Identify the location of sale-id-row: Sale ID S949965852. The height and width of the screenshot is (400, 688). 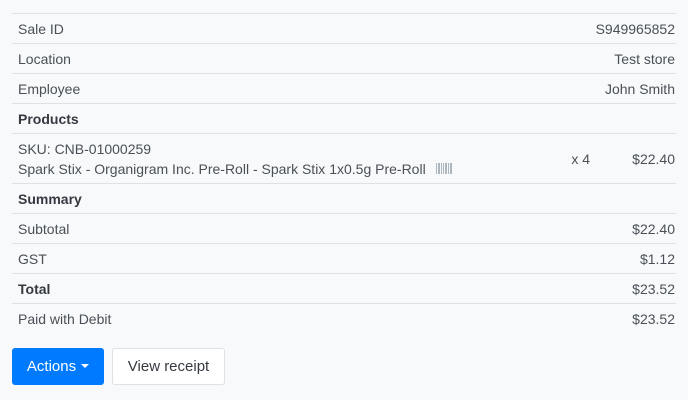
(344, 28).